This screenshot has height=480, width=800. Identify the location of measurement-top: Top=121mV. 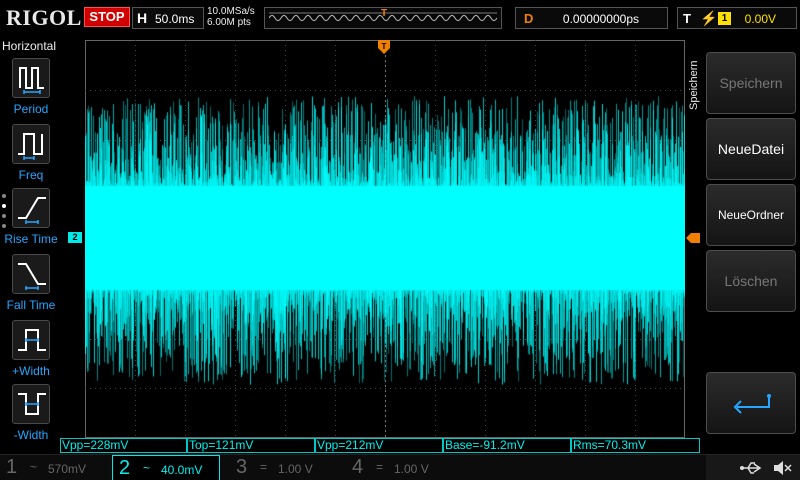
(251, 445).